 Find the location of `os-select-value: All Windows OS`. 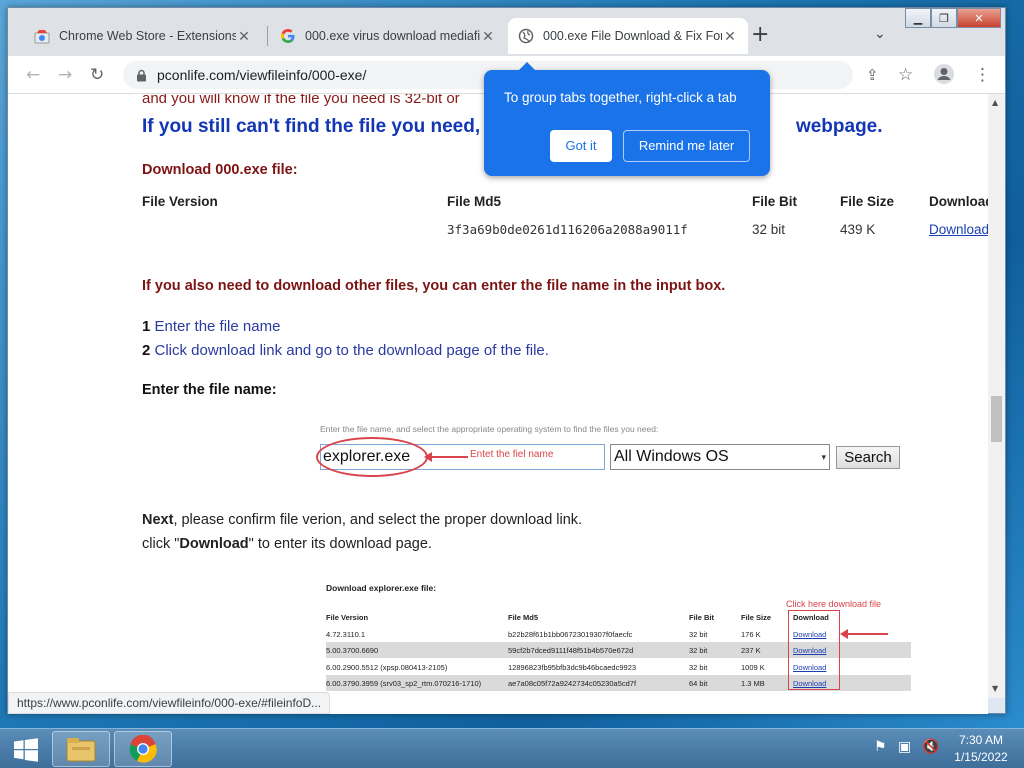

os-select-value: All Windows OS is located at coordinates (671, 456).